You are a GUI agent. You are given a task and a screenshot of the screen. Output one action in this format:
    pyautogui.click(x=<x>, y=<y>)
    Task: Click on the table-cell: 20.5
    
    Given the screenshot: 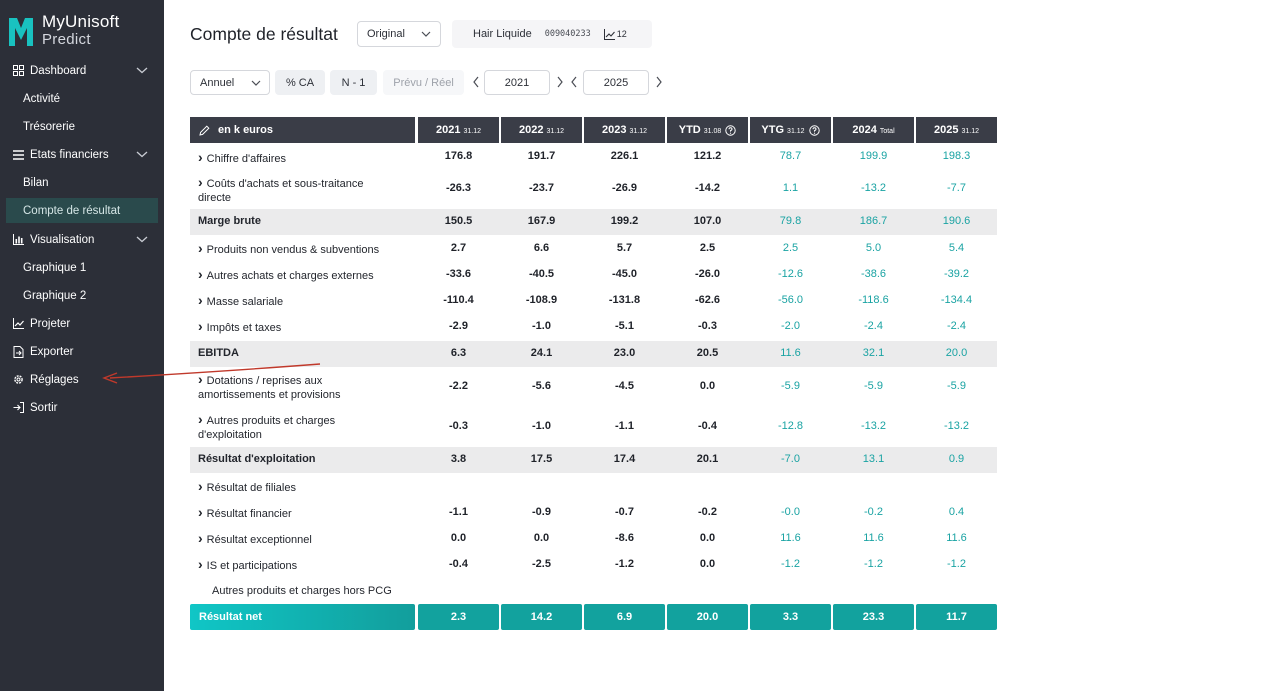 What is the action you would take?
    pyautogui.click(x=707, y=353)
    